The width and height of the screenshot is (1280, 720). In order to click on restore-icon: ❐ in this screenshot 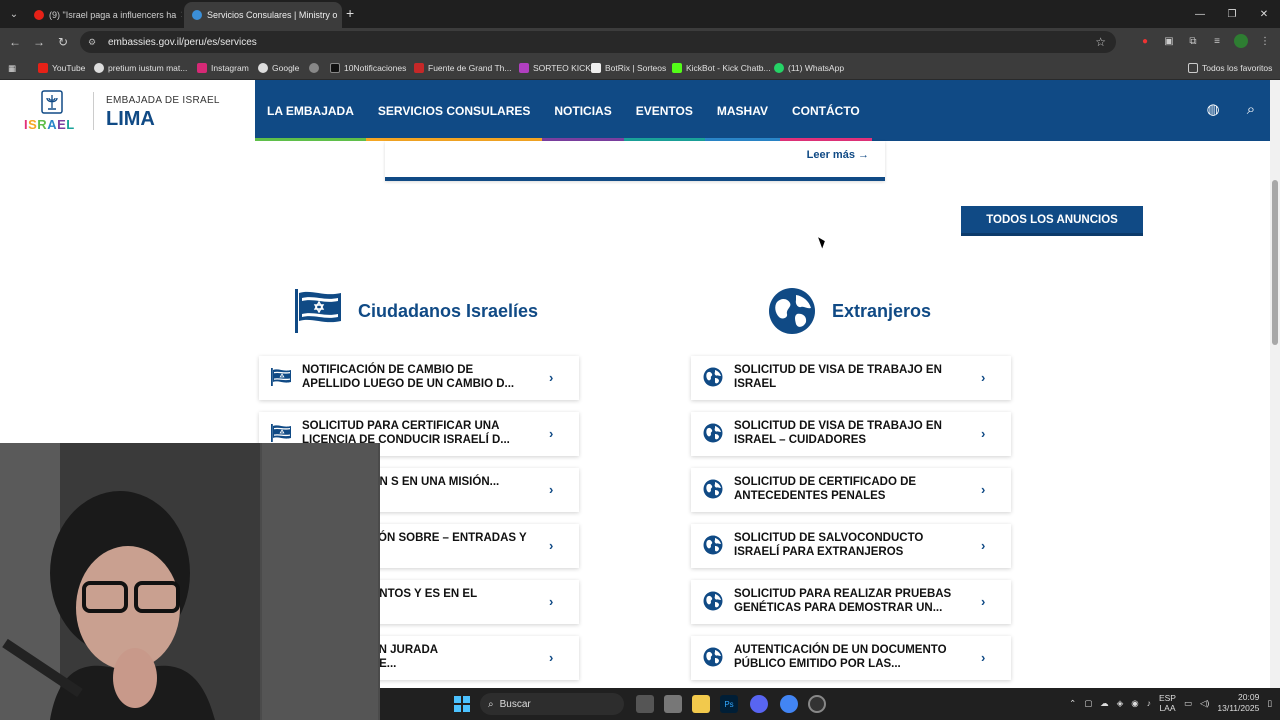, I will do `click(1232, 14)`.